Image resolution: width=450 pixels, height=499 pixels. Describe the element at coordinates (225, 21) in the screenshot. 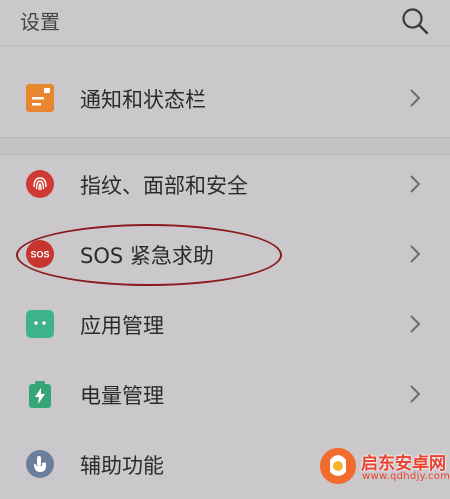

I see `header: 设置` at that location.